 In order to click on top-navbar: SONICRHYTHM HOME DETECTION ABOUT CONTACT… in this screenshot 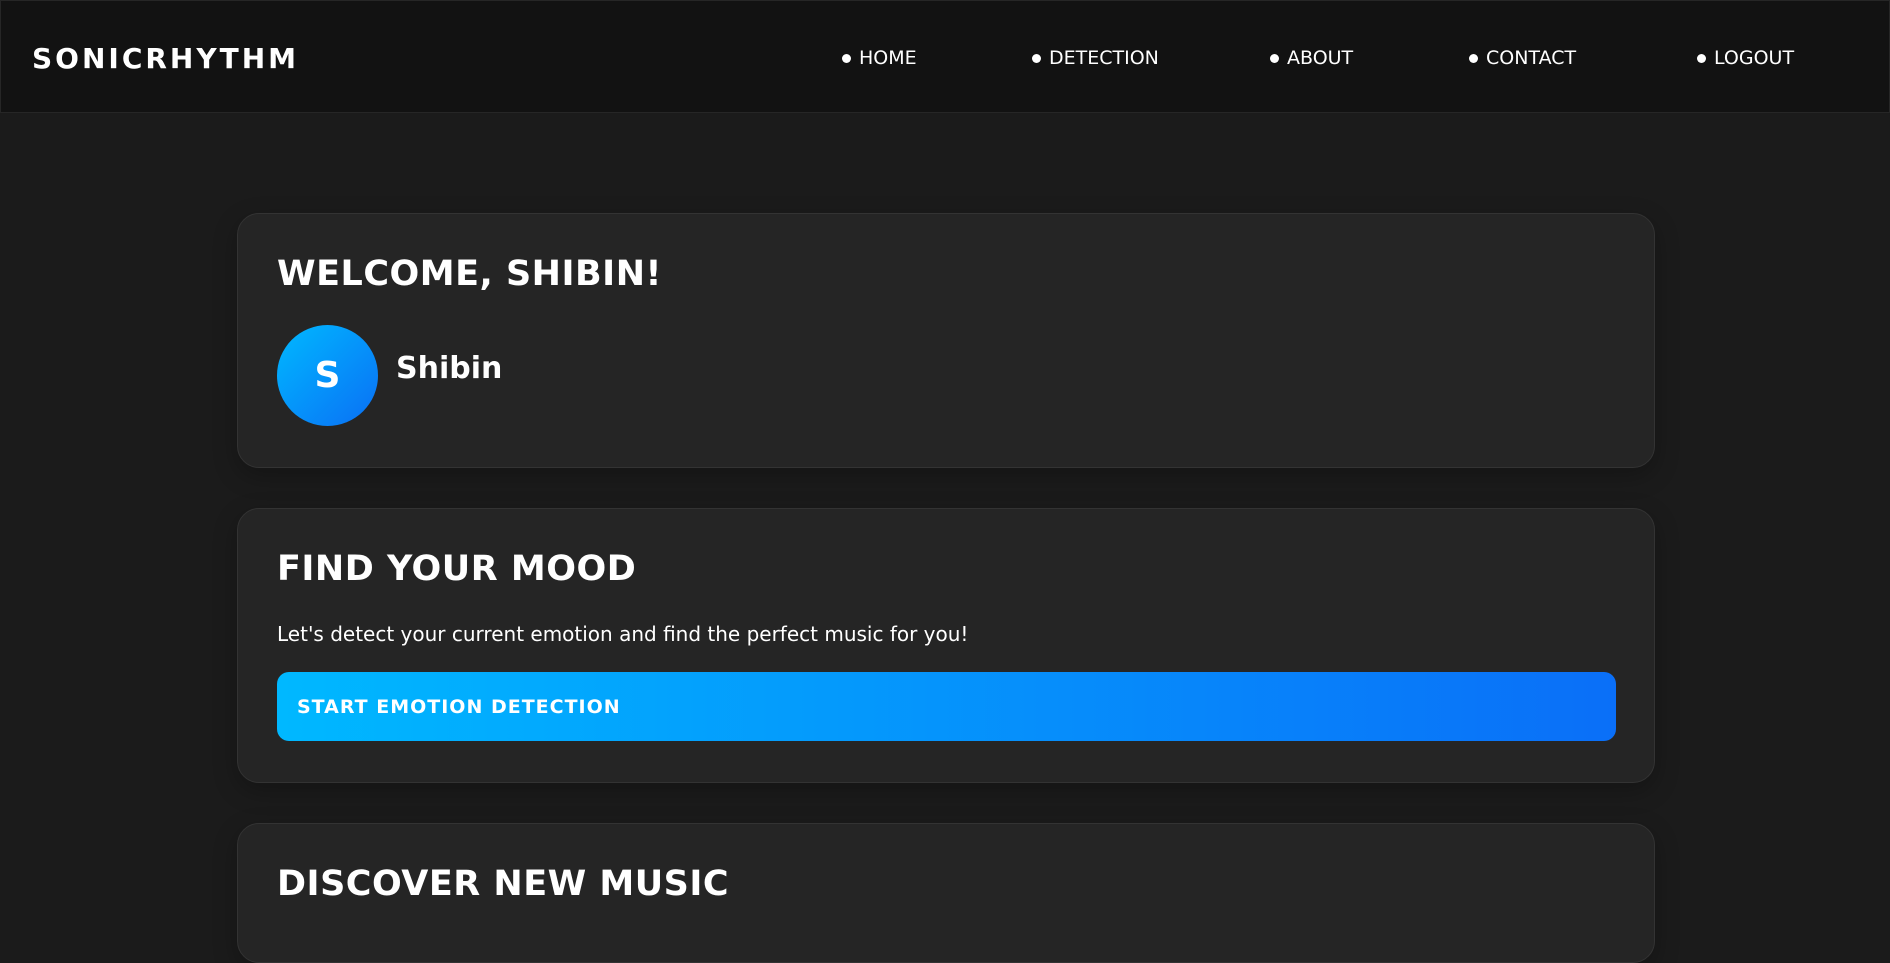, I will do `click(945, 56)`.